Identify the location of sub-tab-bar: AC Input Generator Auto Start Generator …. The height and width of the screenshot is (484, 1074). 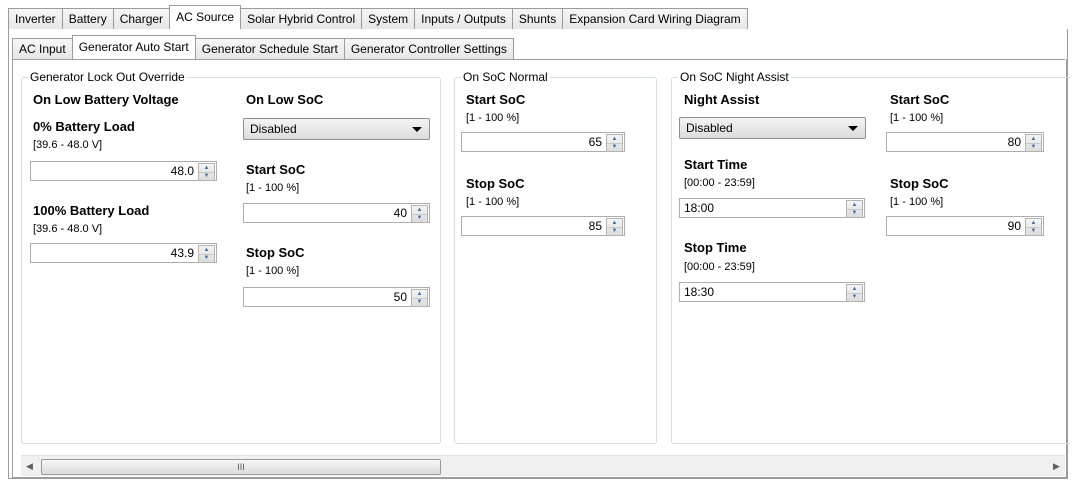
(263, 47).